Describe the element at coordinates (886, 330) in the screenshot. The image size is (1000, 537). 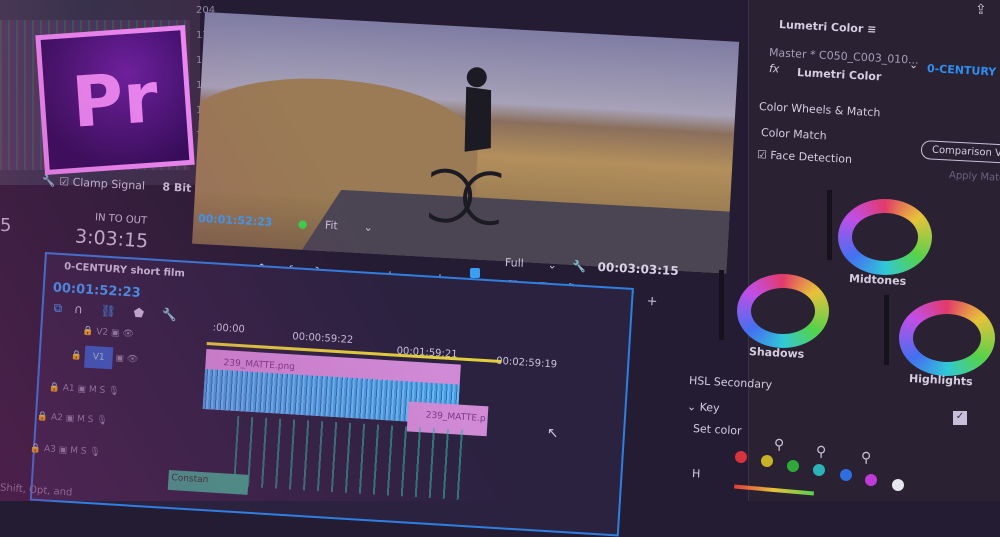
I see `highlights-slider` at that location.